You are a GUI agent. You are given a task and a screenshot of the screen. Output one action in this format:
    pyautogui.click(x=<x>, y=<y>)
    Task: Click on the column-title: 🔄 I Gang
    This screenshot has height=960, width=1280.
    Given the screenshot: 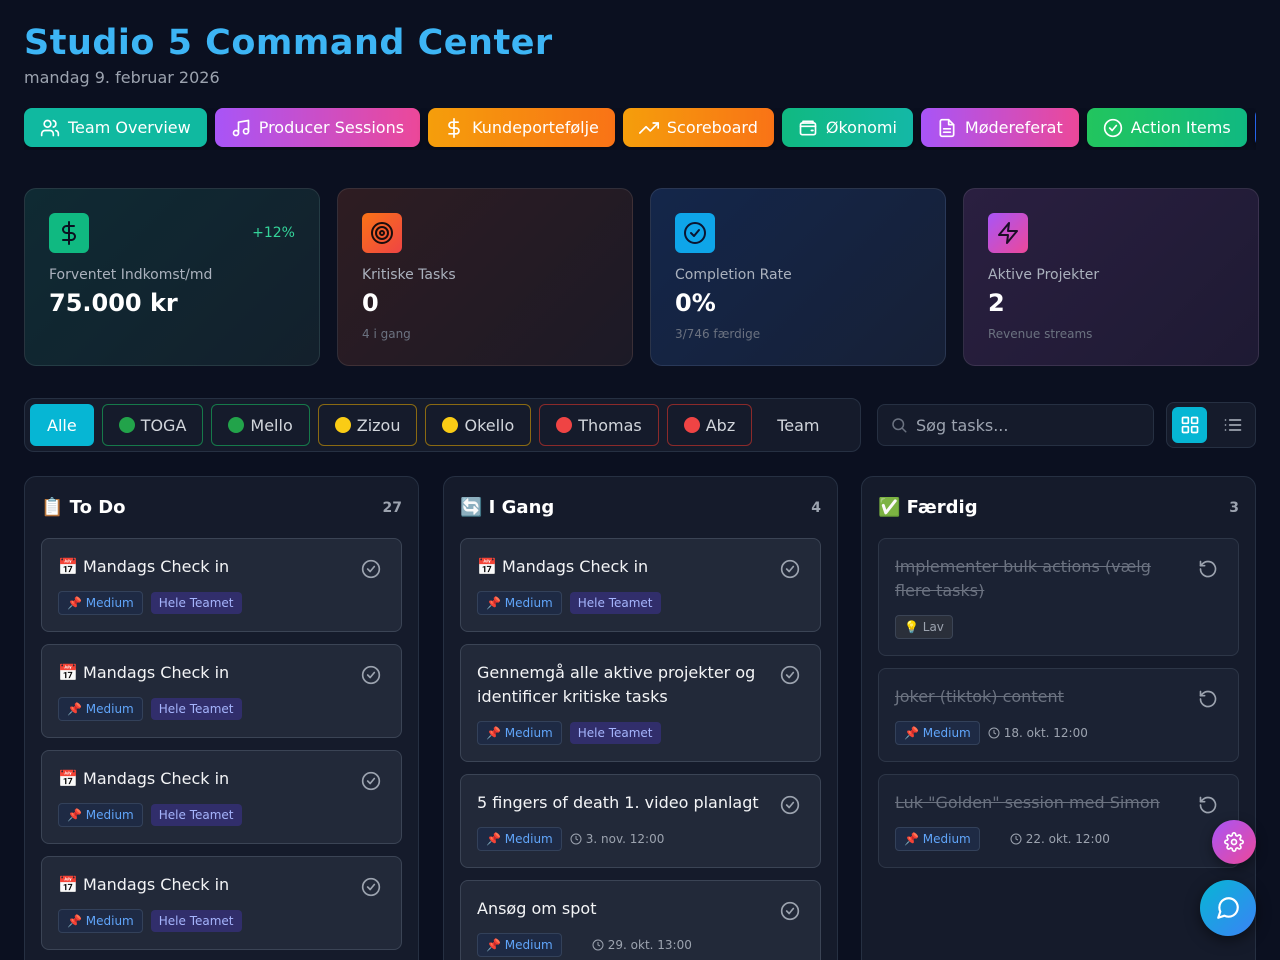 What is the action you would take?
    pyautogui.click(x=507, y=507)
    